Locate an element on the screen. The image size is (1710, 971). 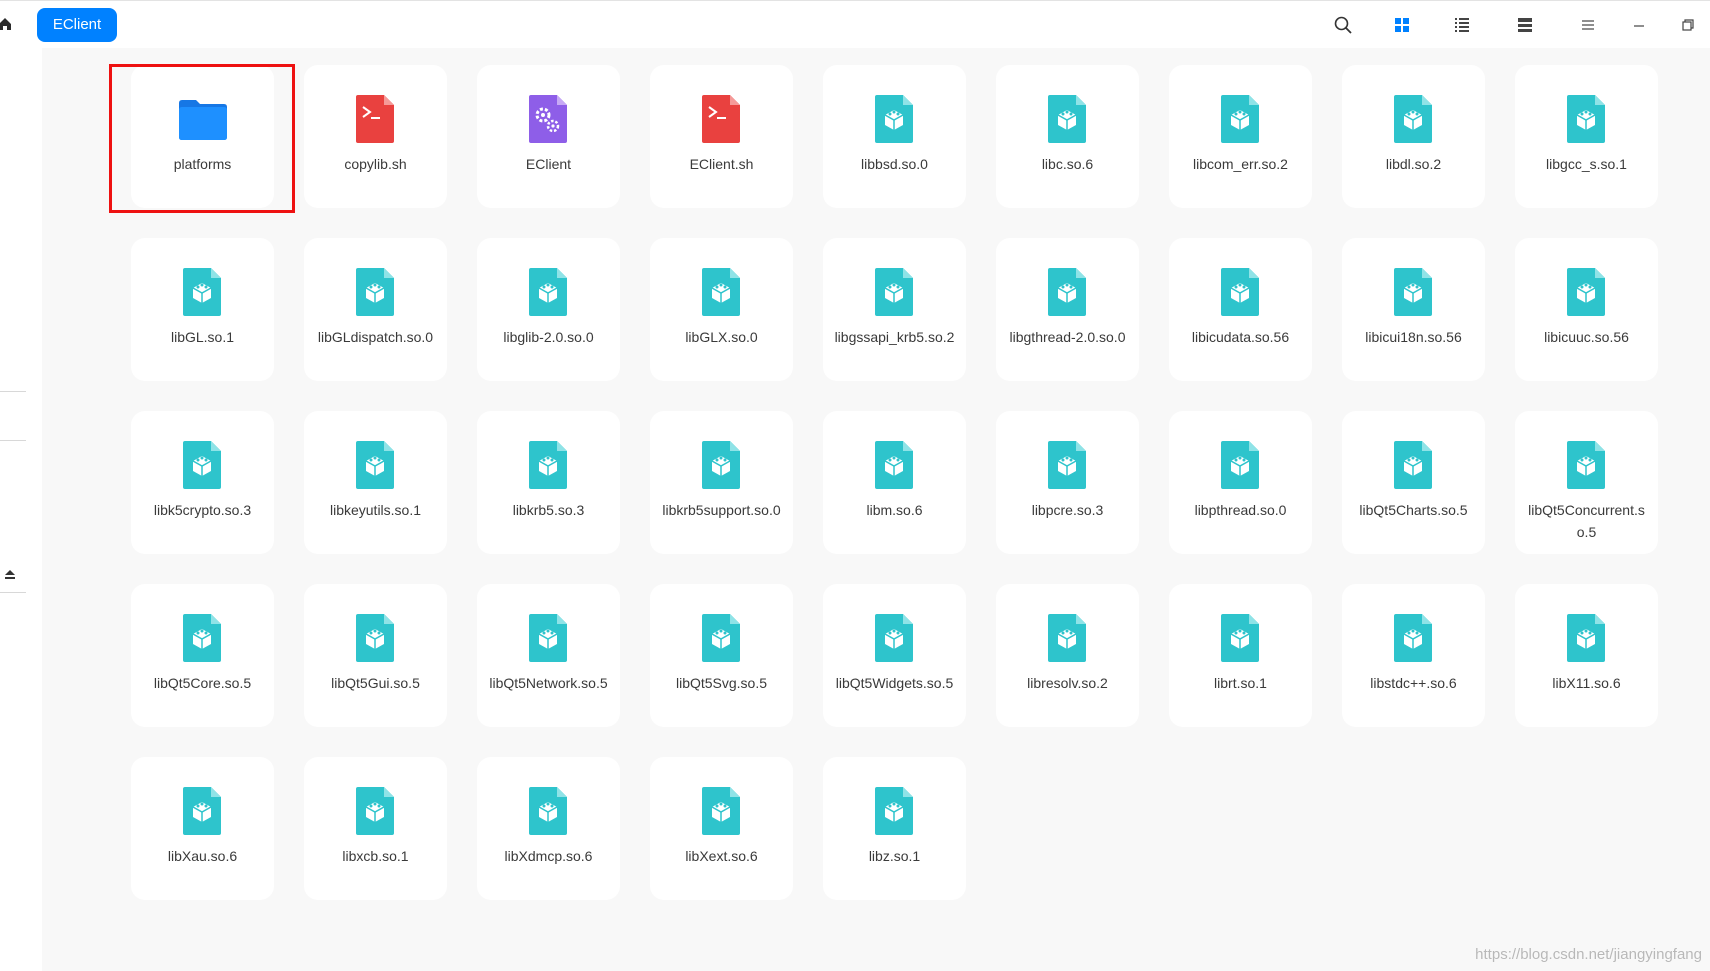
file-item: EClient is located at coordinates (548, 136).